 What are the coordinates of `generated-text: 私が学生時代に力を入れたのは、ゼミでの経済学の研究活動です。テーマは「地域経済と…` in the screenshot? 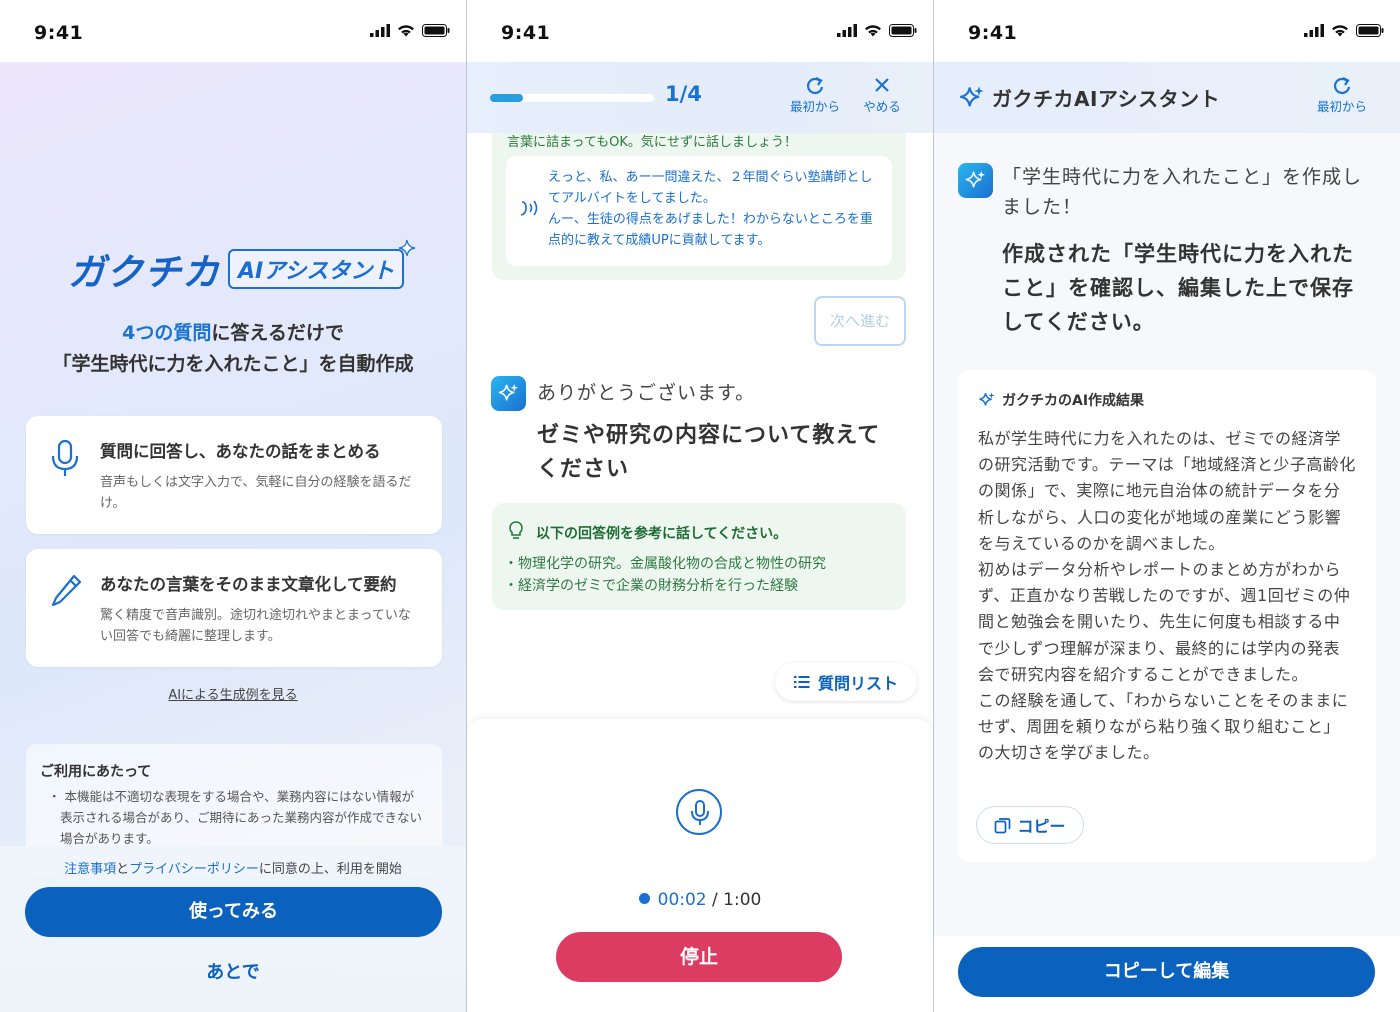 It's located at (1167, 596).